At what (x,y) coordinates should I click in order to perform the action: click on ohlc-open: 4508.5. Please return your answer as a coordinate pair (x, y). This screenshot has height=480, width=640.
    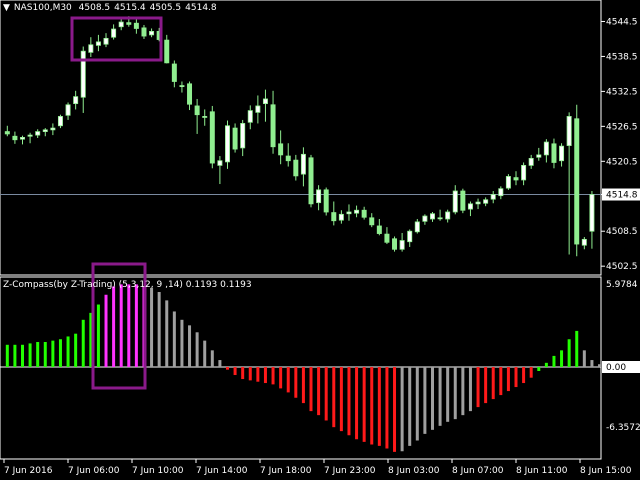
    Looking at the image, I should click on (94, 8).